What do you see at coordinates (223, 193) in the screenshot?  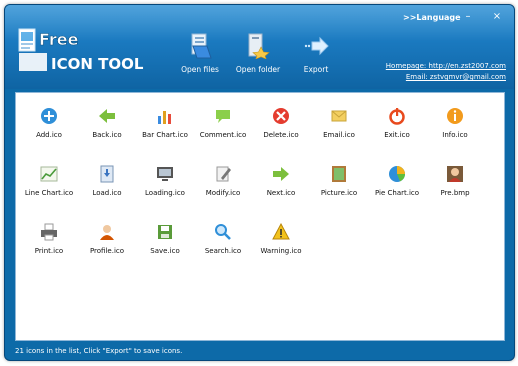 I see `icon-list-item-label: Modify.ico` at bounding box center [223, 193].